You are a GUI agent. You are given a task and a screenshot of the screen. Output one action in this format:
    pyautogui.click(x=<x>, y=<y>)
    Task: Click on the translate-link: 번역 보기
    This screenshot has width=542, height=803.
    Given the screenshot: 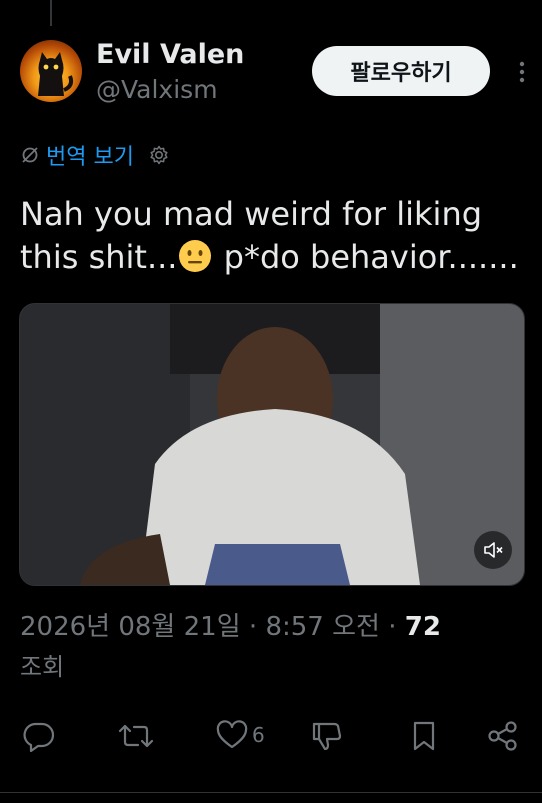 What is the action you would take?
    pyautogui.click(x=90, y=155)
    